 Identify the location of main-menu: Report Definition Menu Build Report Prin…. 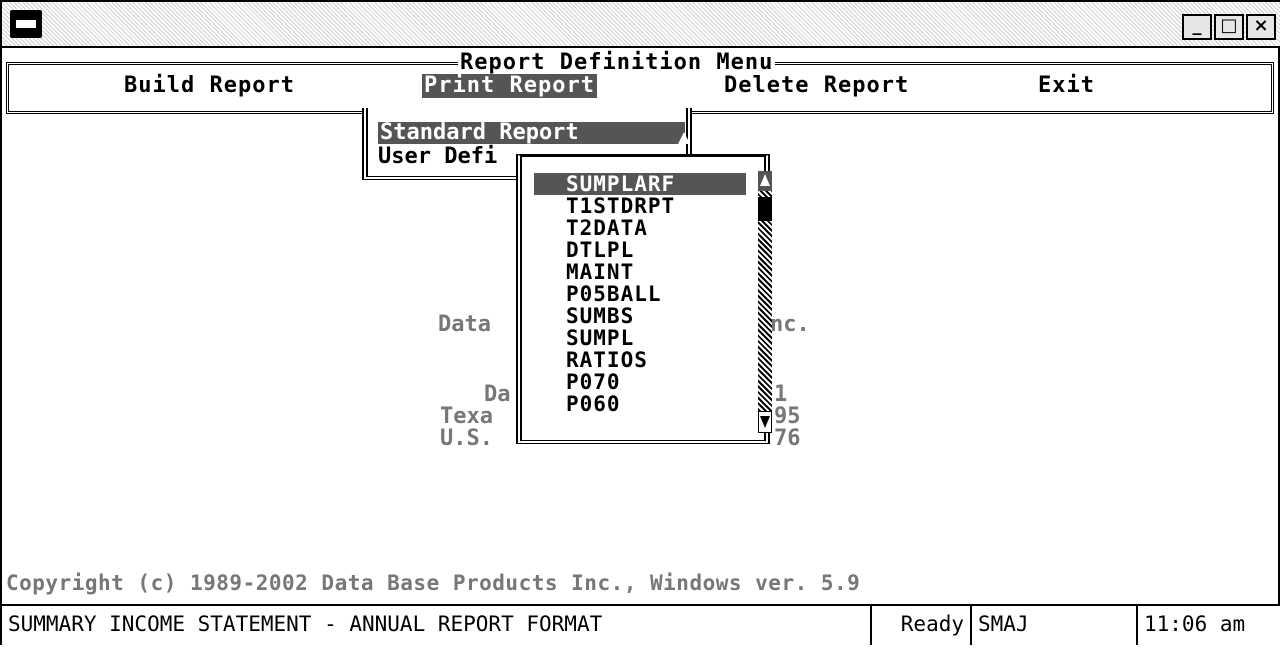
(640, 83).